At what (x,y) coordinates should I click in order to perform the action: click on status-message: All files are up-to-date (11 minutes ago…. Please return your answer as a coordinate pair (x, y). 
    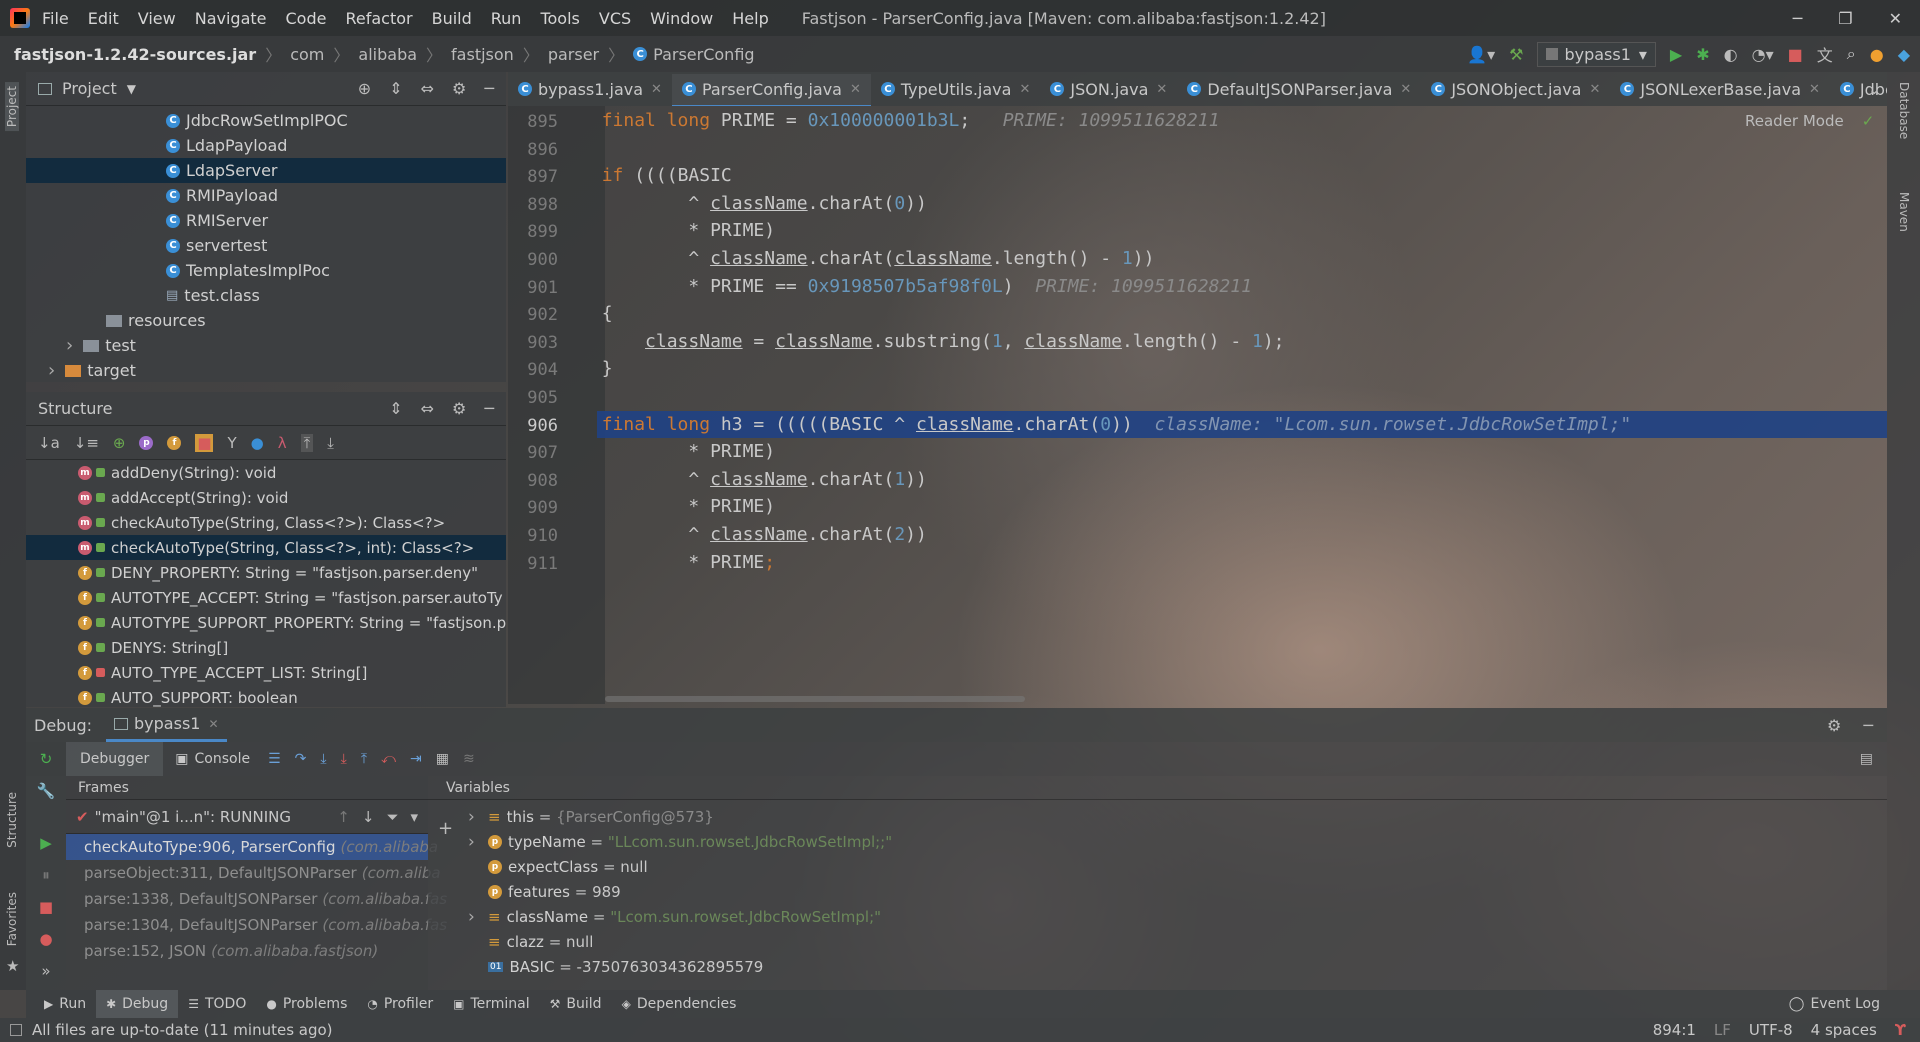
    Looking at the image, I should click on (182, 1030).